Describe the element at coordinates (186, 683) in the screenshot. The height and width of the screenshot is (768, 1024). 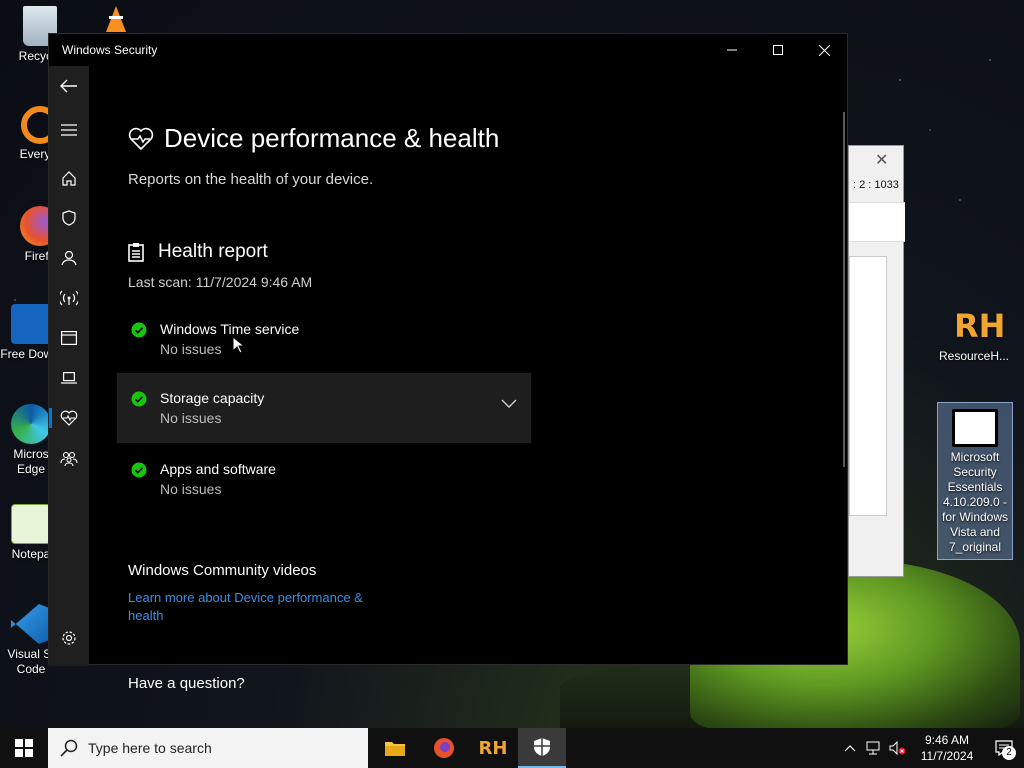
I see `have-a-question-title: Have a question?` at that location.